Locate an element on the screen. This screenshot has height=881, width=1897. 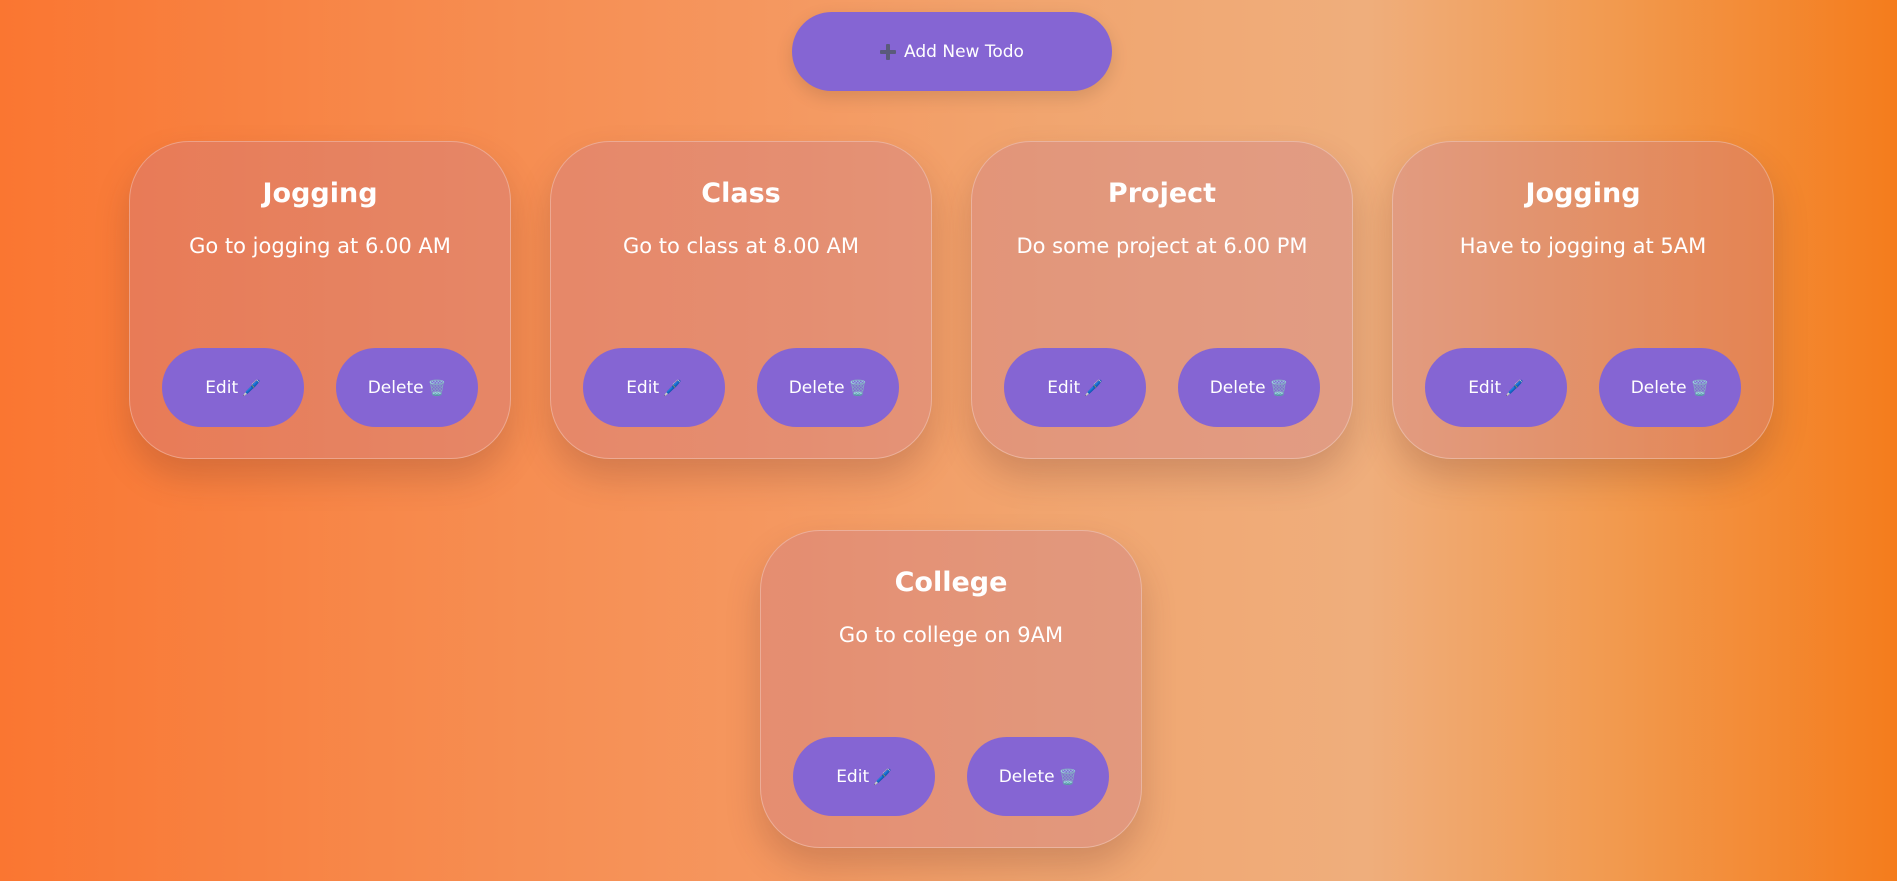
todo-description: Do some project at 6.00 PM is located at coordinates (1162, 246).